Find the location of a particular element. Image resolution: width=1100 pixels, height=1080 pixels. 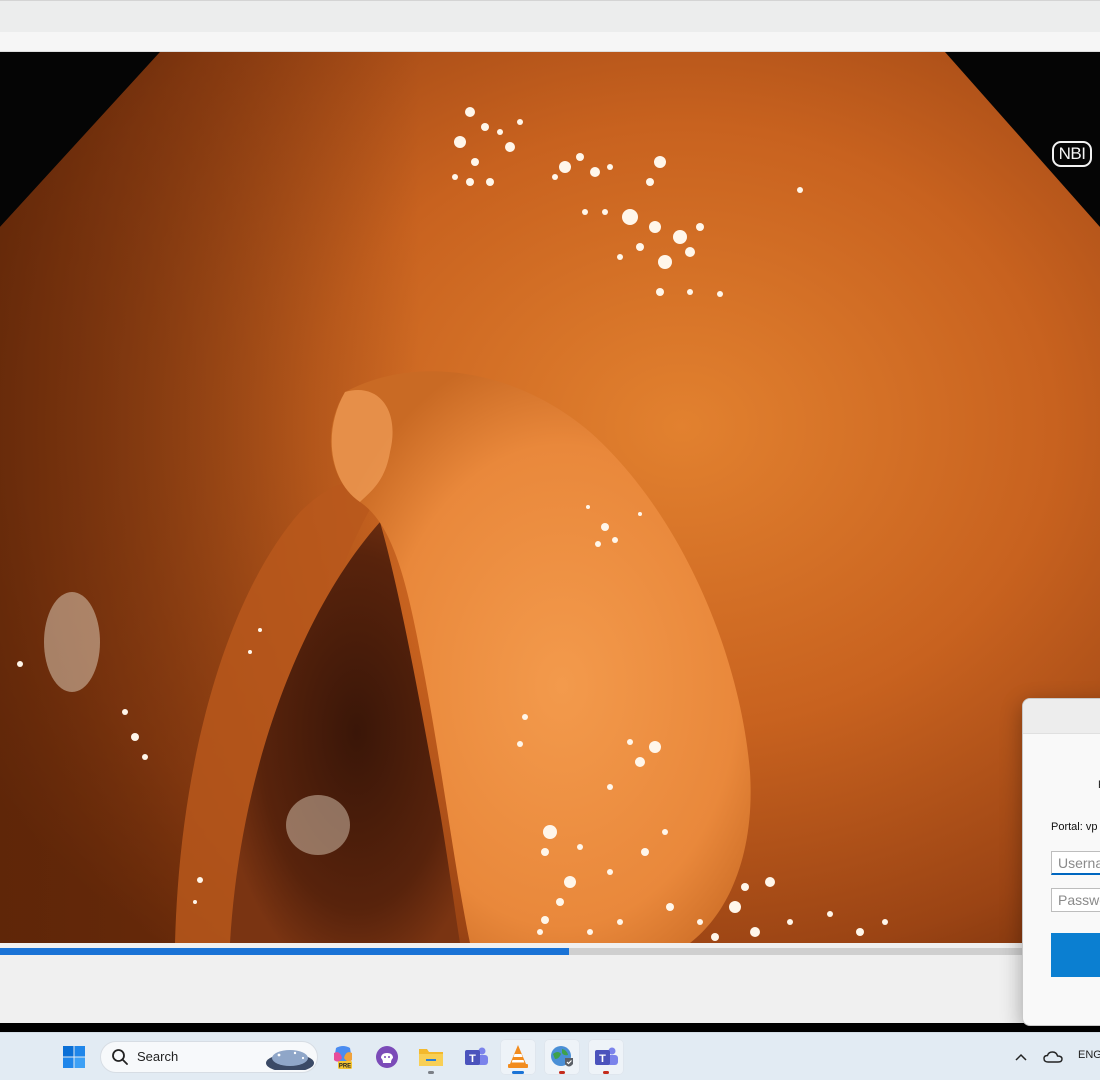

search-highlight-icon is located at coordinates (290, 1060).